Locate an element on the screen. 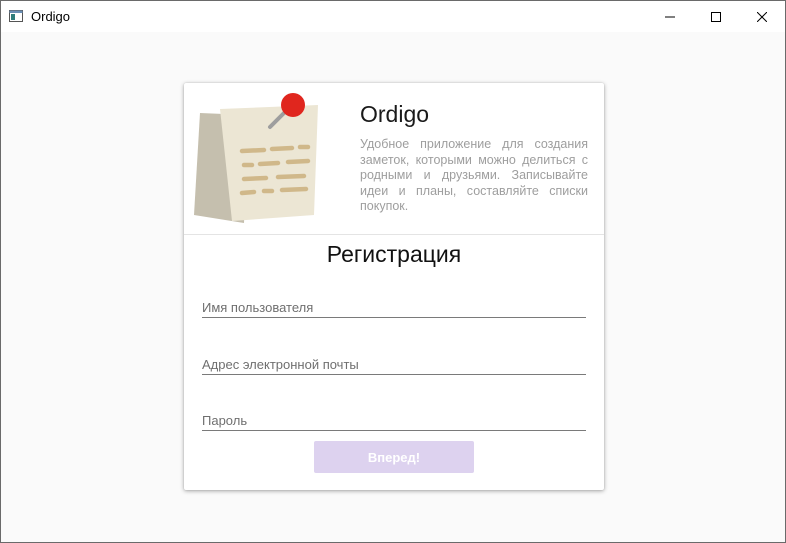 This screenshot has height=543, width=786. submit-button: Вперед! is located at coordinates (394, 457).